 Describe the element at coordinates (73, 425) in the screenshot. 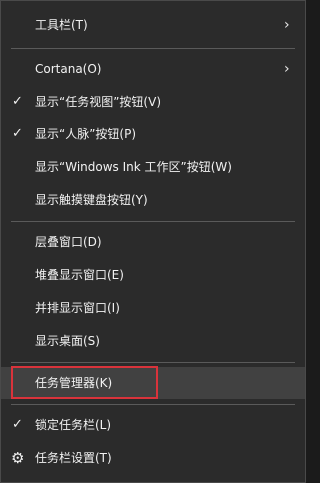

I see `menu-item-label: 锁定任务栏(L)` at that location.